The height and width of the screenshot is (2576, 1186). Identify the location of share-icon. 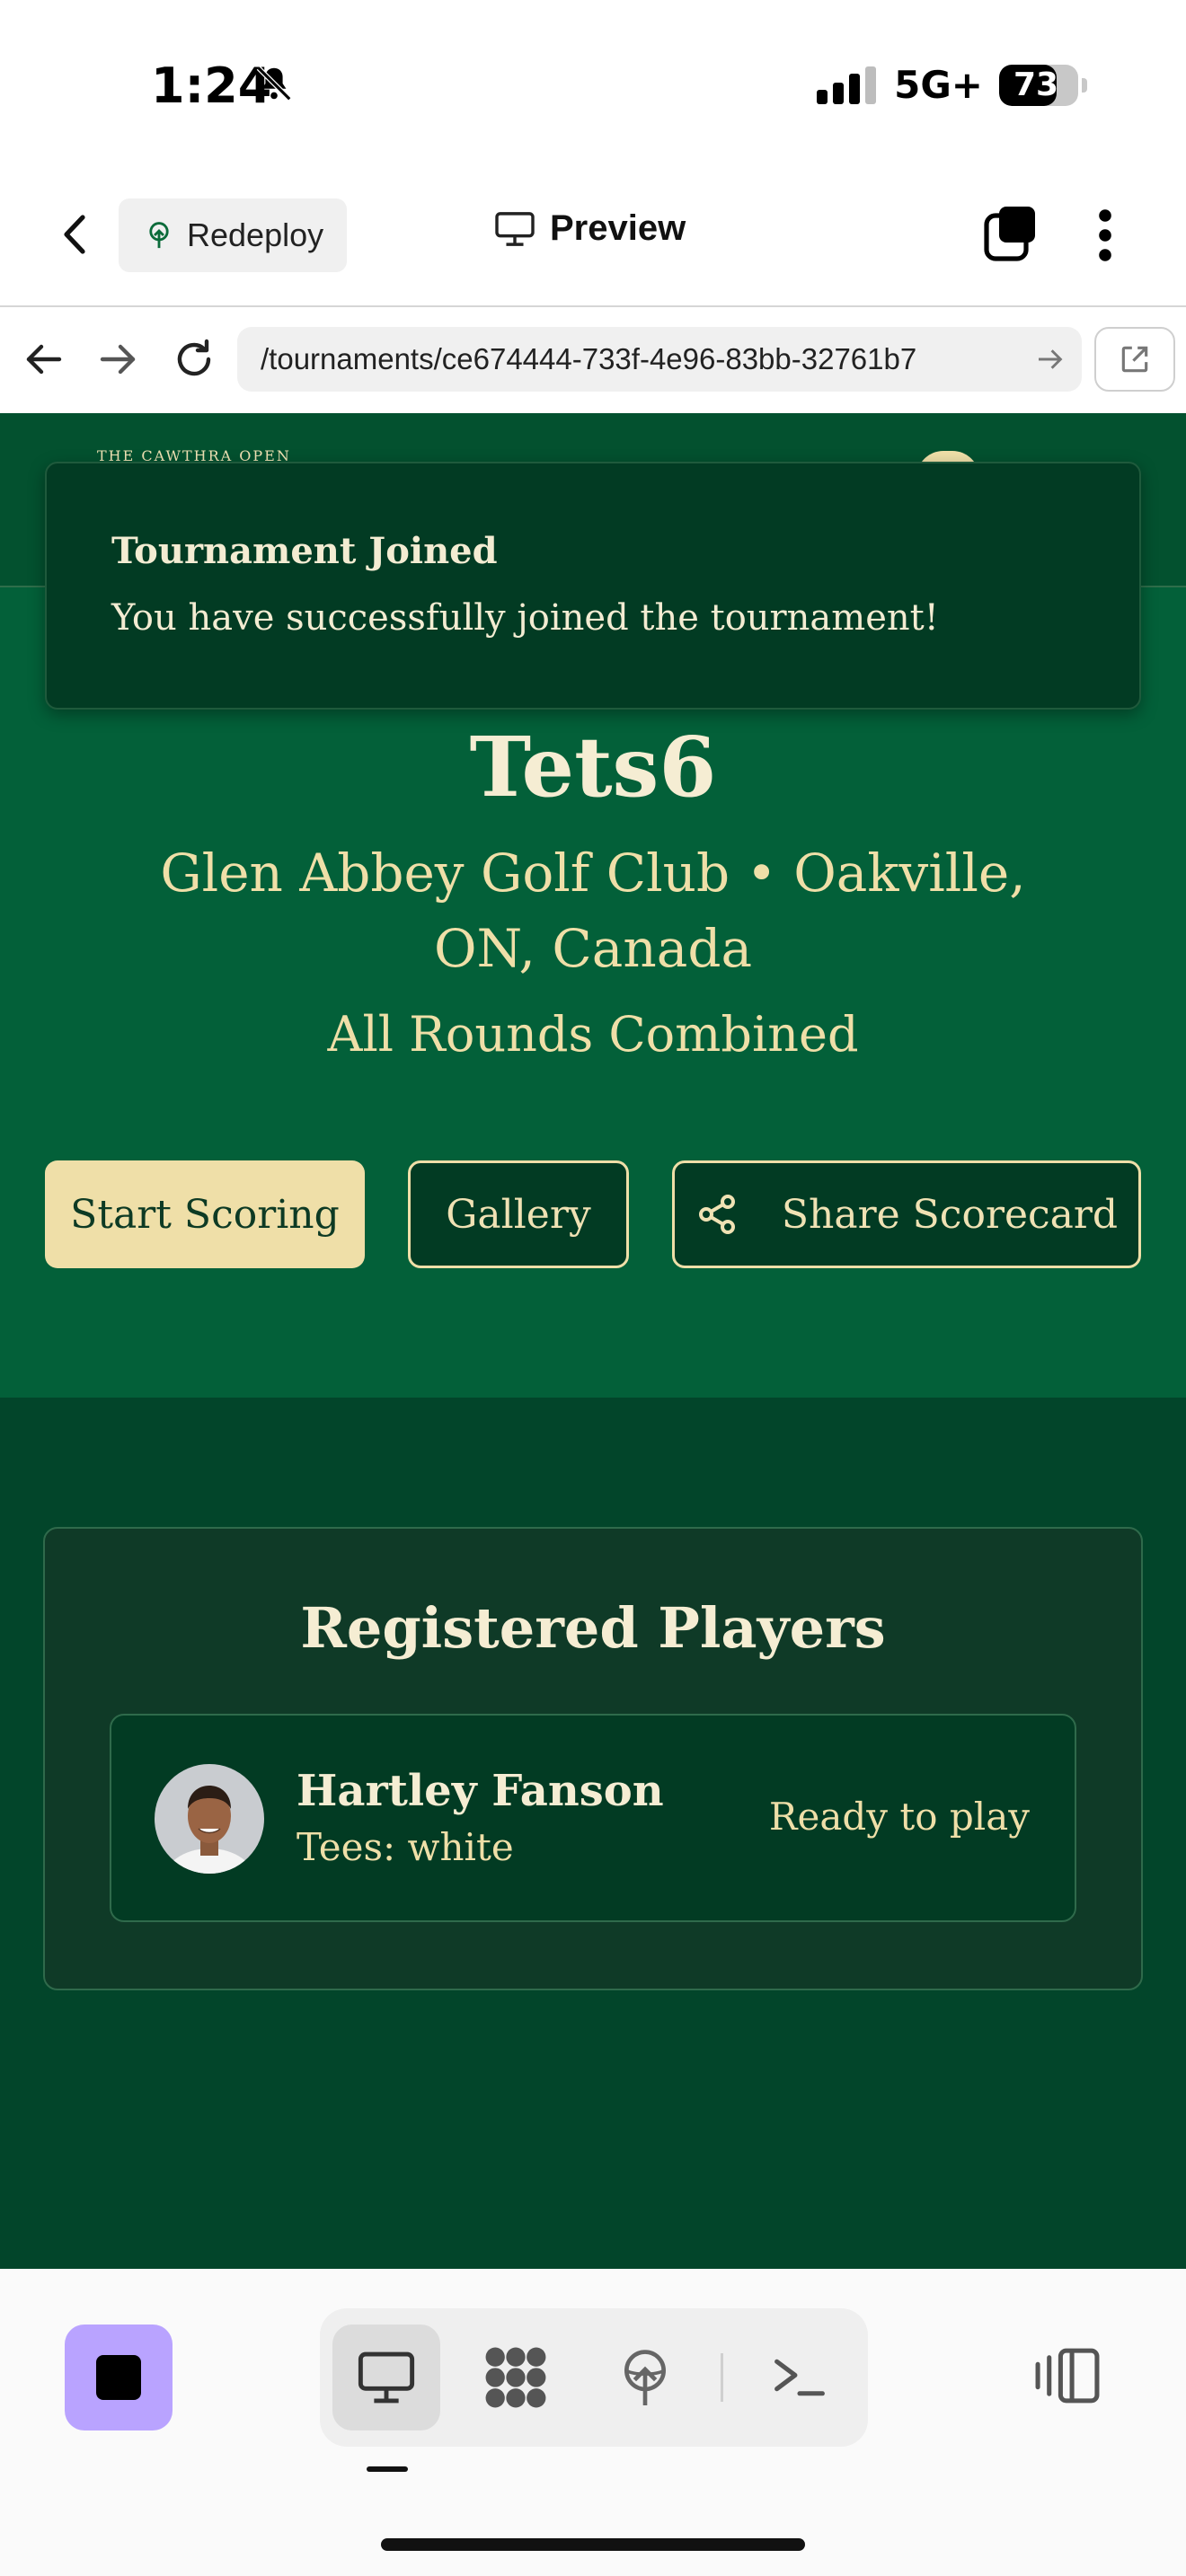
(716, 1214).